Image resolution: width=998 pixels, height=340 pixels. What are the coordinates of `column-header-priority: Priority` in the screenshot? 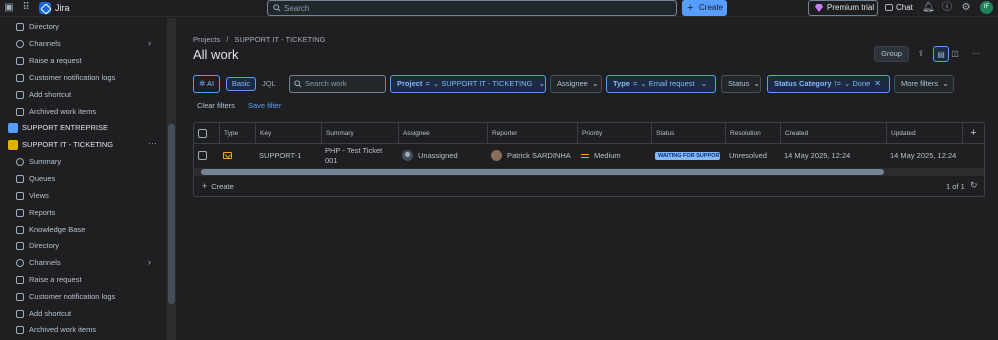 It's located at (614, 133).